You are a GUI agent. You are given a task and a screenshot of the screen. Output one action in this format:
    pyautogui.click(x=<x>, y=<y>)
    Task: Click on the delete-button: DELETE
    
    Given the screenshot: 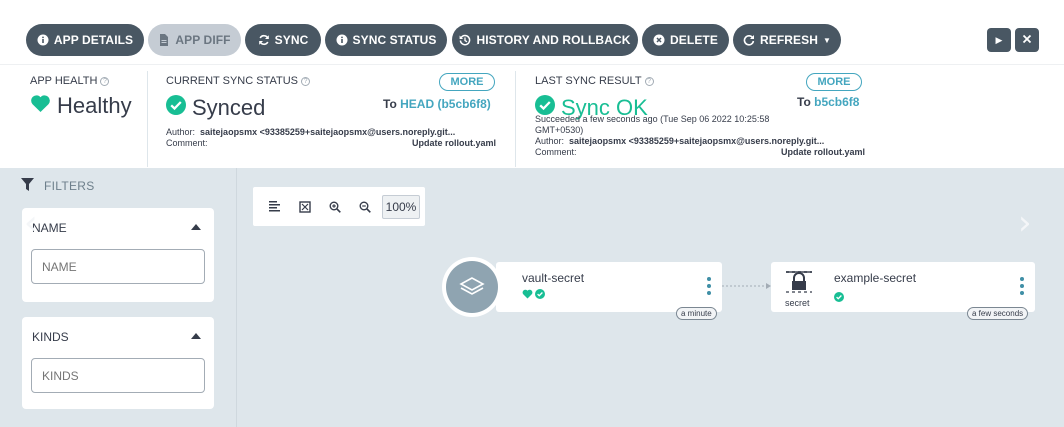 What is the action you would take?
    pyautogui.click(x=685, y=40)
    